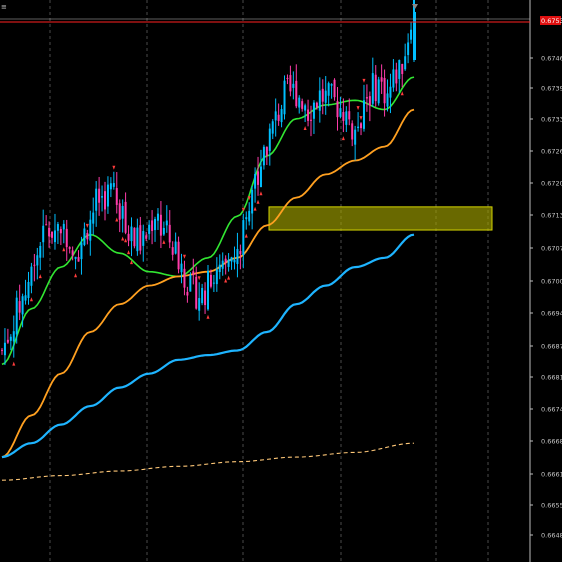  What do you see at coordinates (551, 410) in the screenshot?
I see `y-tick-label: 0.66745` at bounding box center [551, 410].